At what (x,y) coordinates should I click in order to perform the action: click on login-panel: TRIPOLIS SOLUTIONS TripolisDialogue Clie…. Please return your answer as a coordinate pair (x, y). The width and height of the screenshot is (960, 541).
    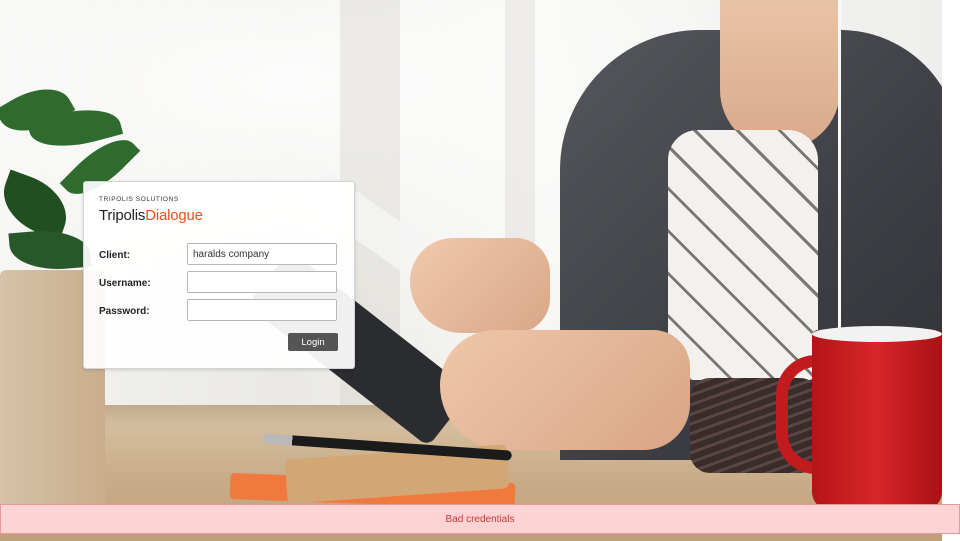
    Looking at the image, I should click on (219, 275).